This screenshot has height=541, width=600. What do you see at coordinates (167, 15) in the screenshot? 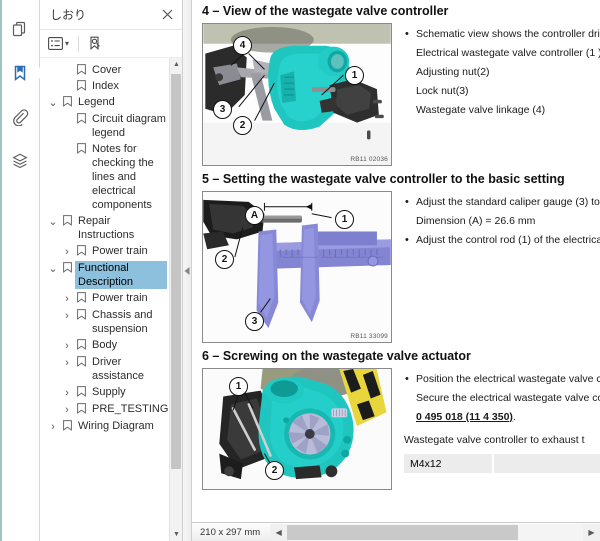
I see `close-icon` at bounding box center [167, 15].